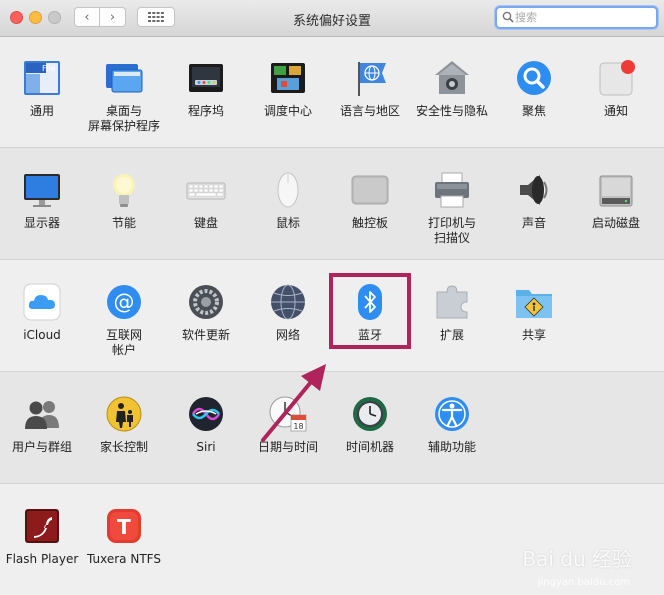  Describe the element at coordinates (577, 559) in the screenshot. I see `baidu-watermark: Bai du 经验` at that location.